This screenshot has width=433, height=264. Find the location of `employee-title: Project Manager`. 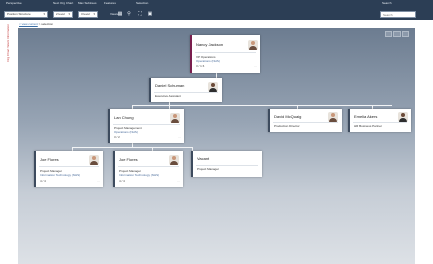

employee-title: Project Manager is located at coordinates (208, 169).